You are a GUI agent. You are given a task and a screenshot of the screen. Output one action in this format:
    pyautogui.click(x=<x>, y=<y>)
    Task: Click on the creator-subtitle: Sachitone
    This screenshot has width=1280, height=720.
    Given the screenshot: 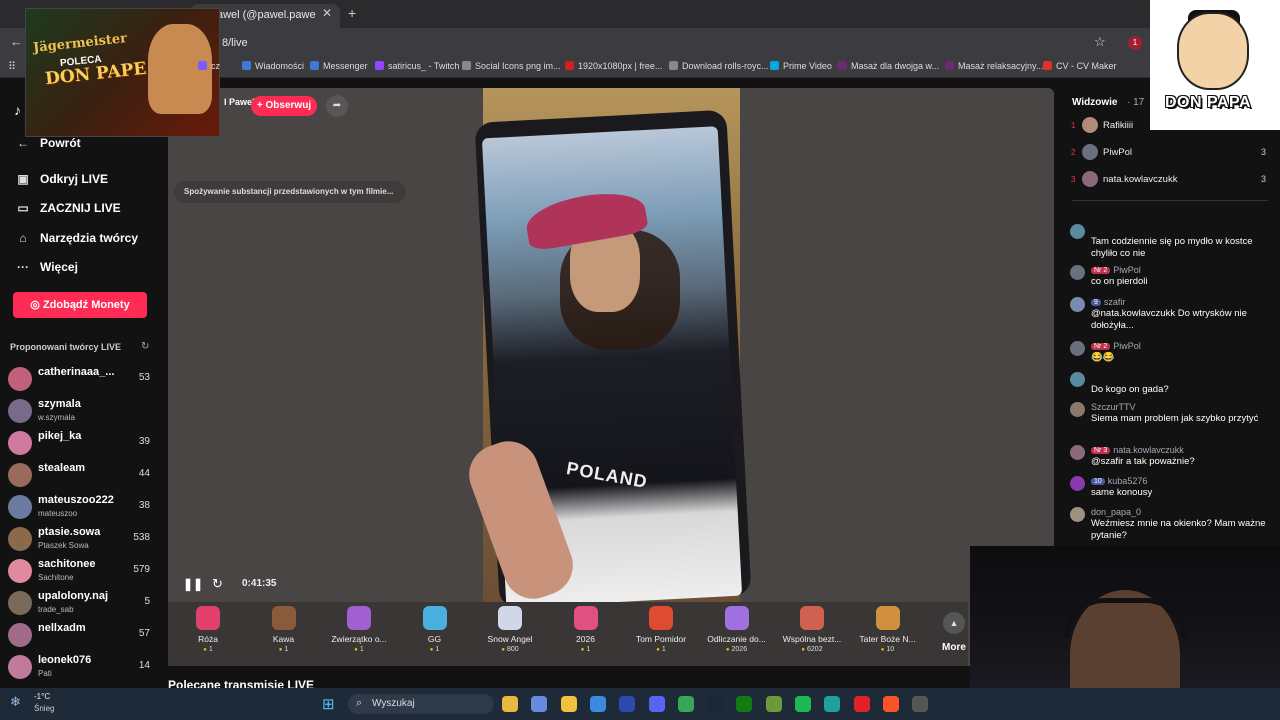 What is the action you would take?
    pyautogui.click(x=56, y=577)
    